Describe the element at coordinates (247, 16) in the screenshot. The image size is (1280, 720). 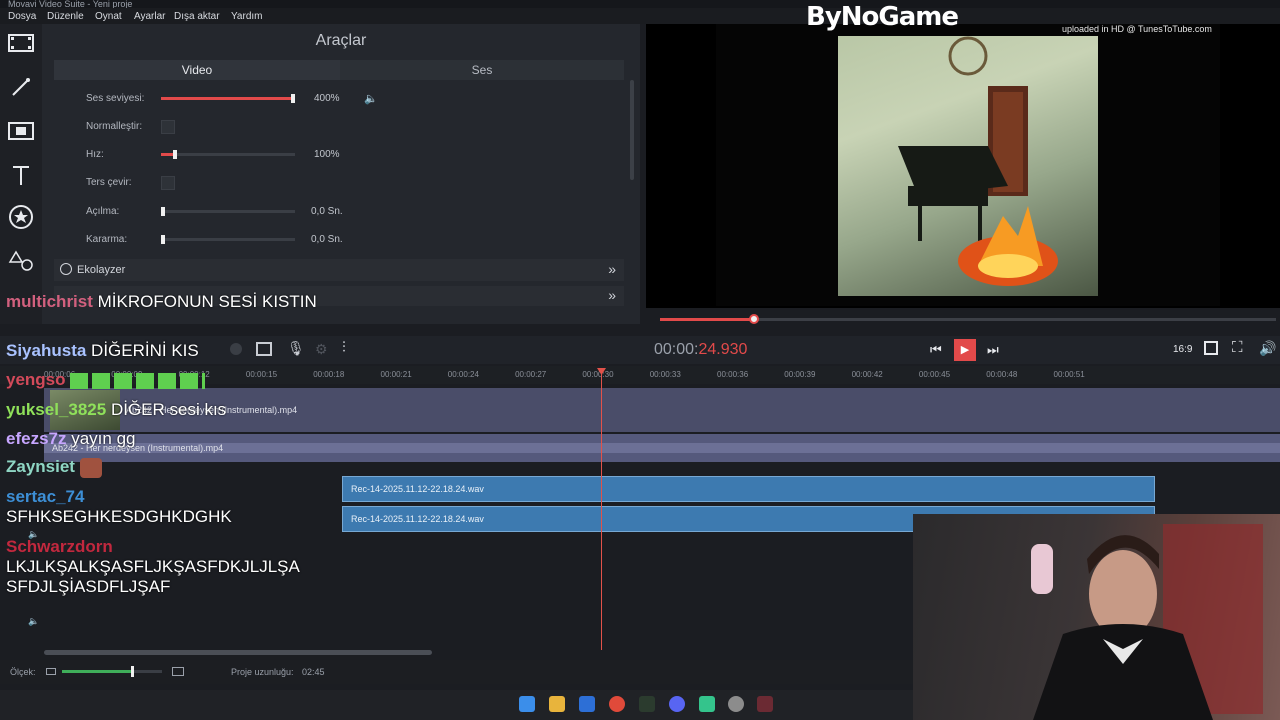
I see `menu-help: Yardım` at that location.